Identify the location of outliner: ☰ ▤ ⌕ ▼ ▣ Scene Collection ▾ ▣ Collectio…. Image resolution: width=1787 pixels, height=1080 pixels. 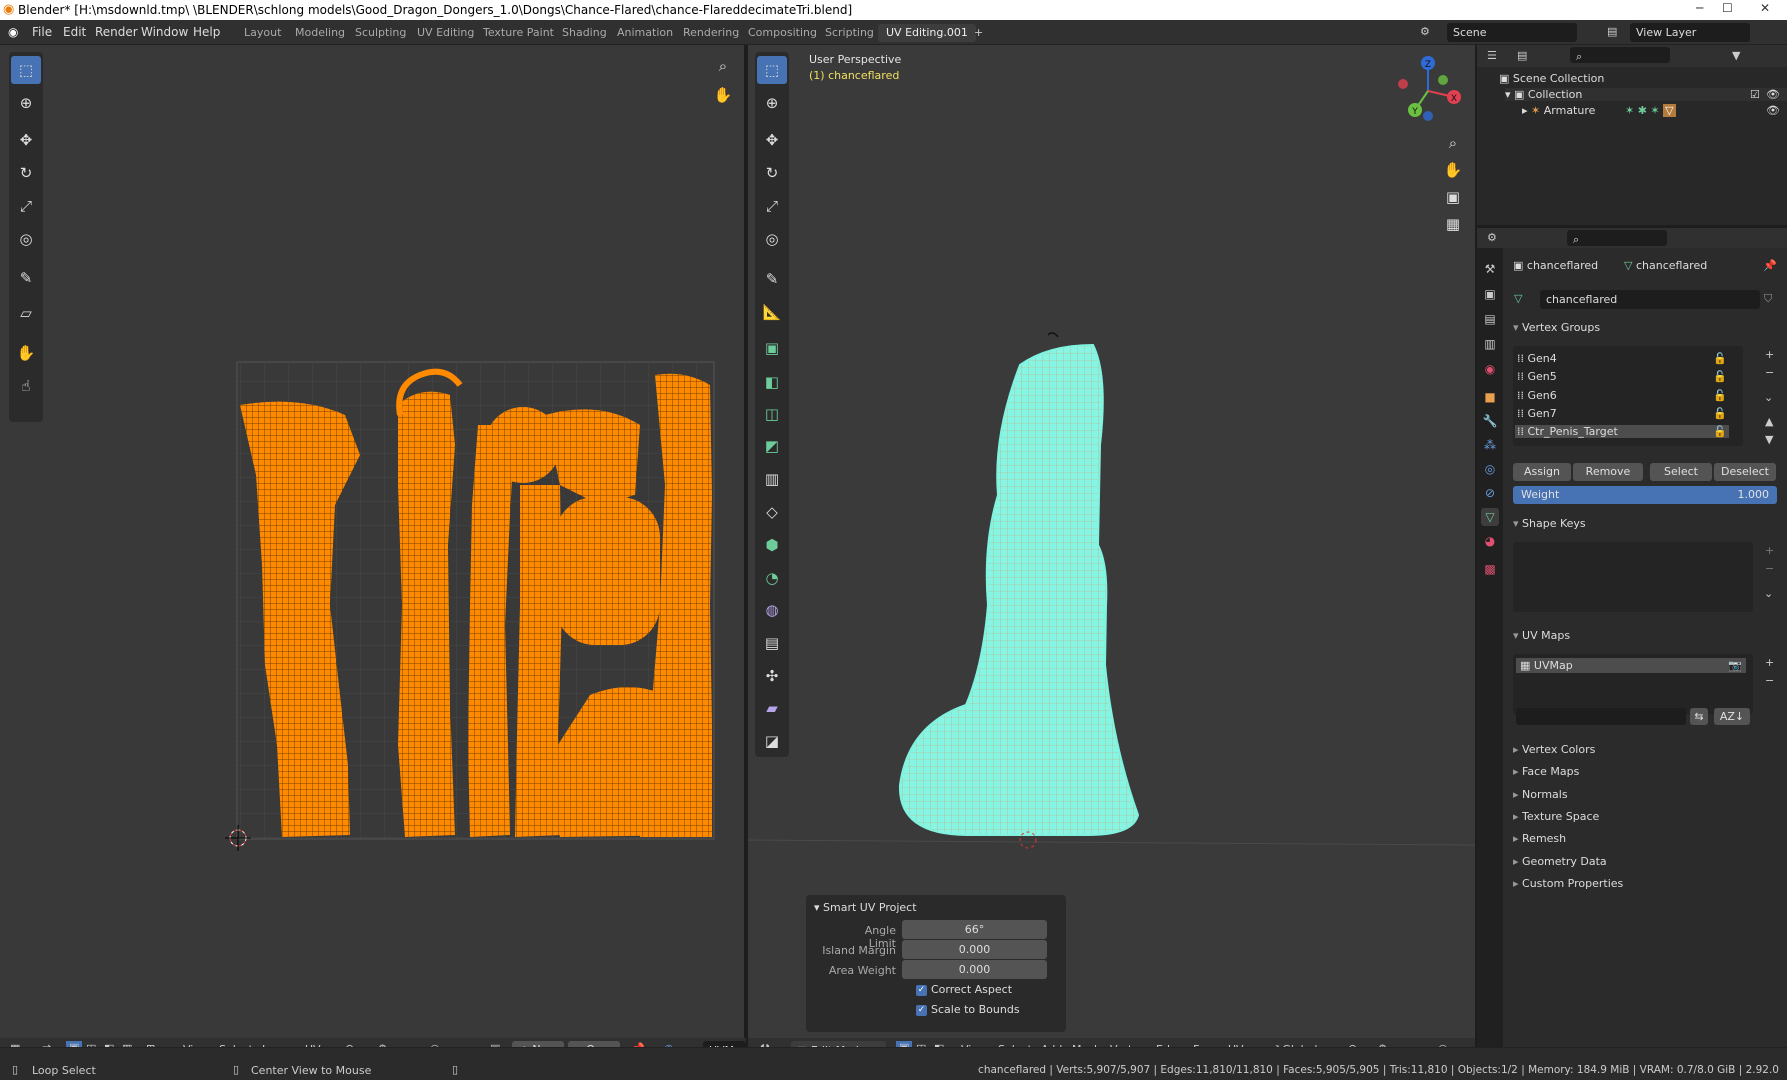
(1632, 135).